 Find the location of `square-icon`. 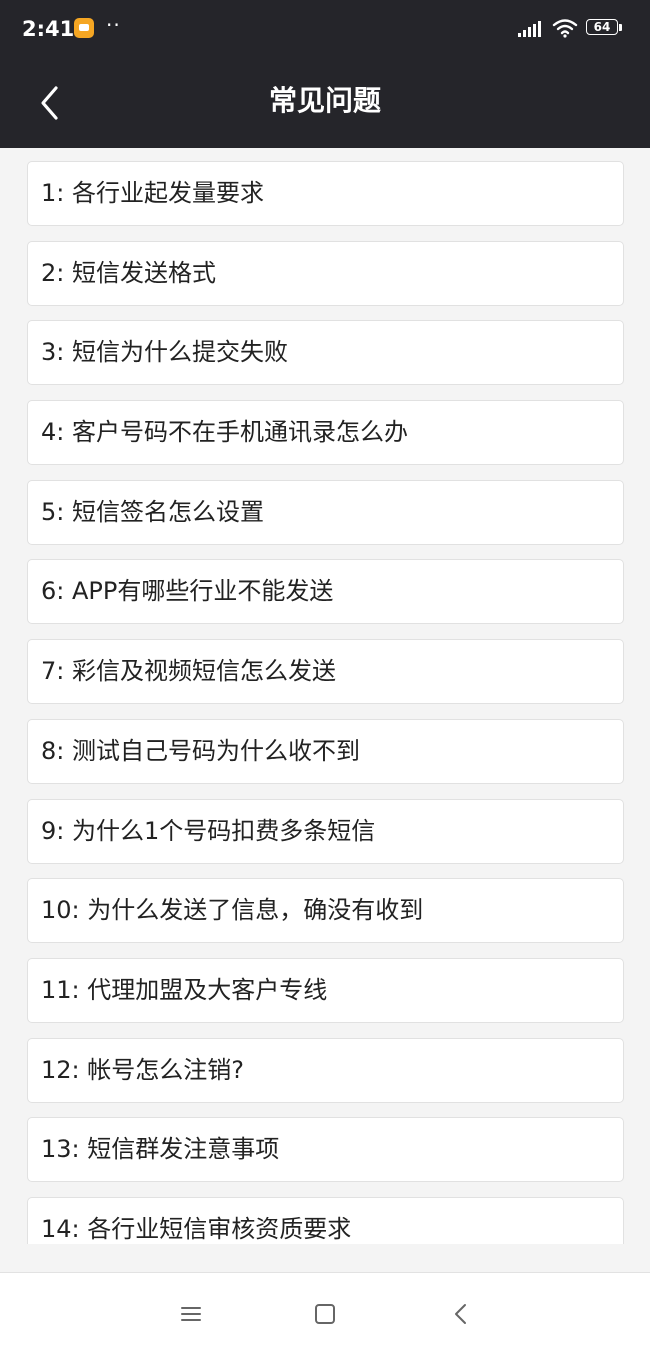

square-icon is located at coordinates (325, 1314).